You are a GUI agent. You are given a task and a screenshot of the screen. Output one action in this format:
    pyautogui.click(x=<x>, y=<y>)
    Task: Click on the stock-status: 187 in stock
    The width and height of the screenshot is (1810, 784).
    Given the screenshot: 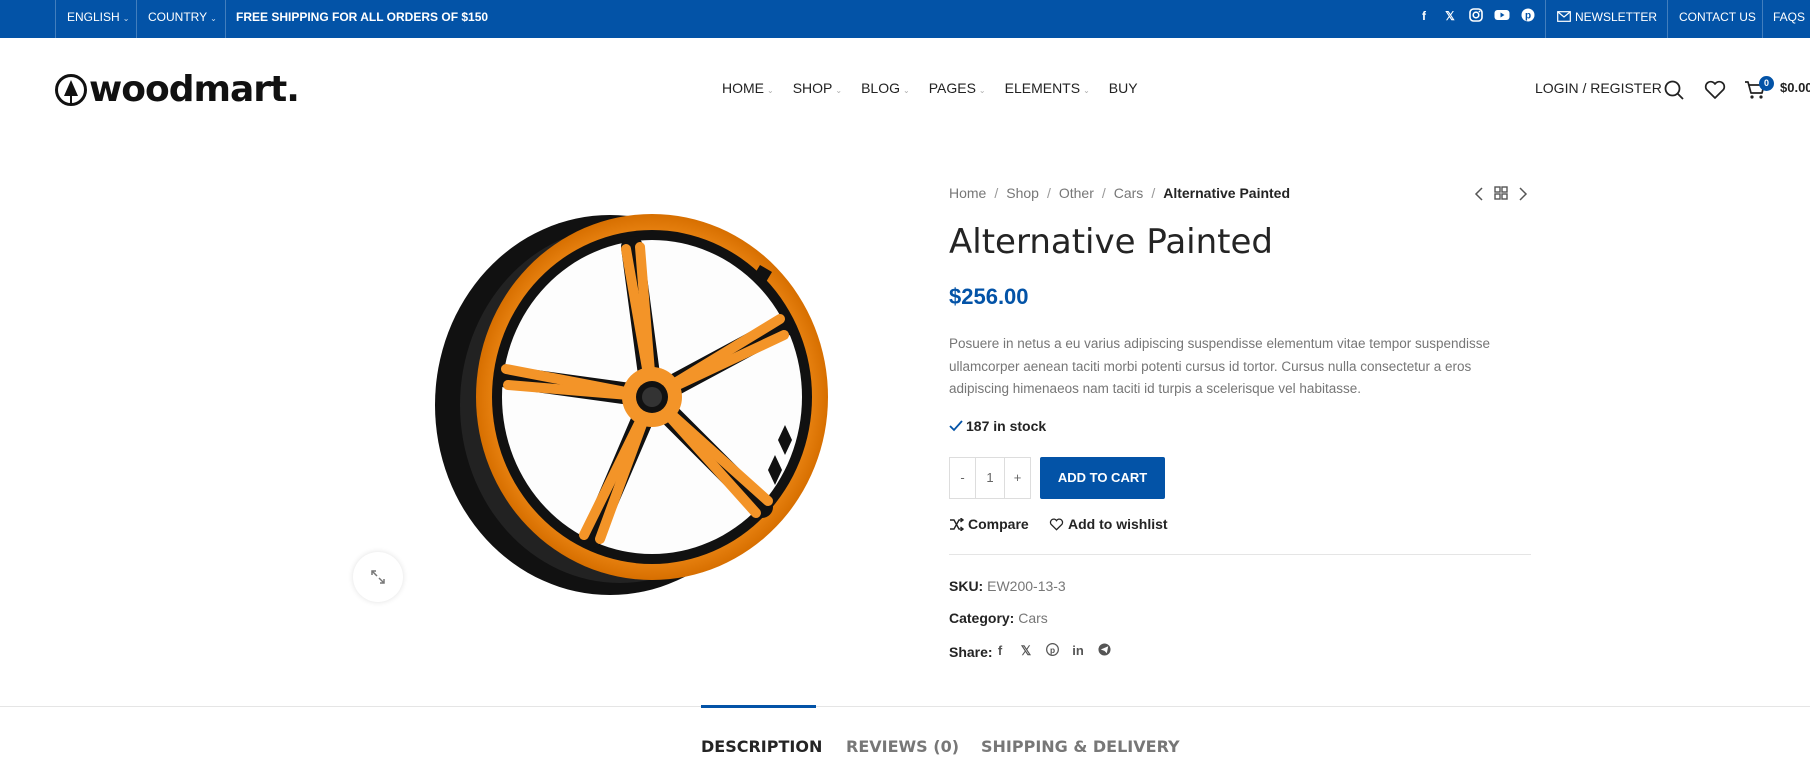 What is the action you would take?
    pyautogui.click(x=997, y=426)
    